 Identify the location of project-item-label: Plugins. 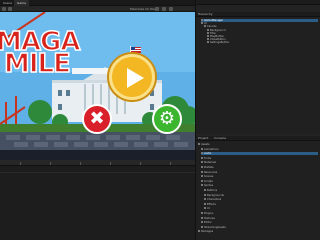
(209, 213).